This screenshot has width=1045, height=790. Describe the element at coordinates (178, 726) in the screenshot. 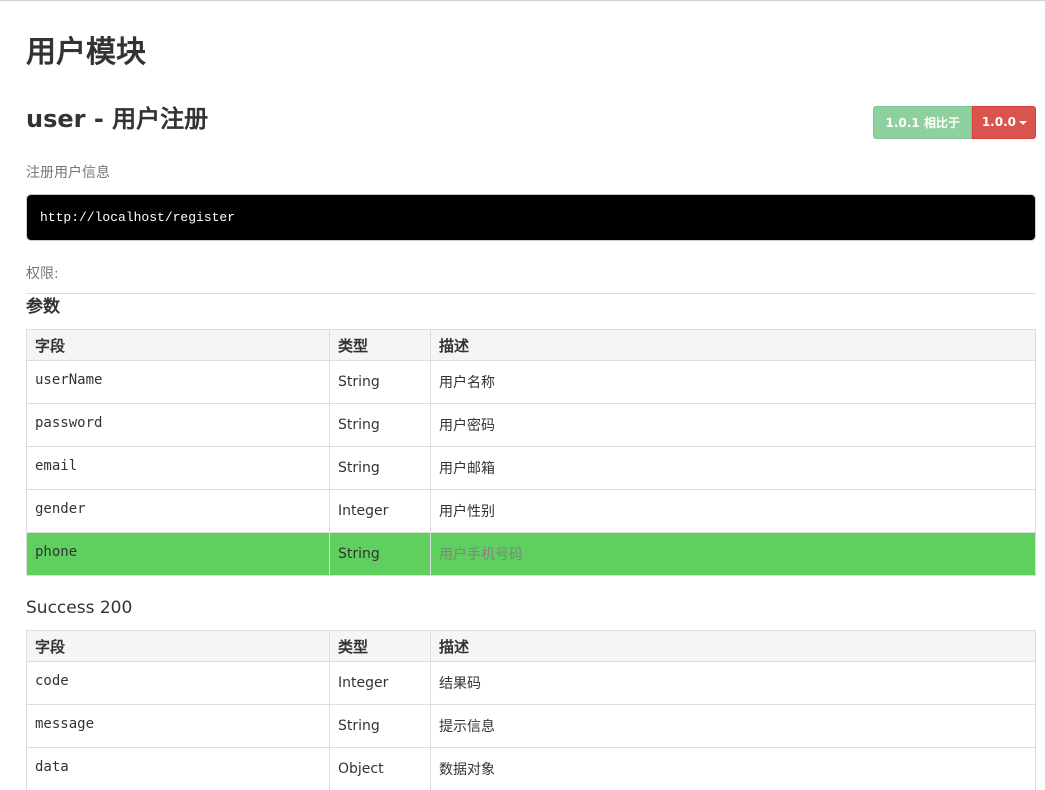

I see `field-name-cell: message` at that location.